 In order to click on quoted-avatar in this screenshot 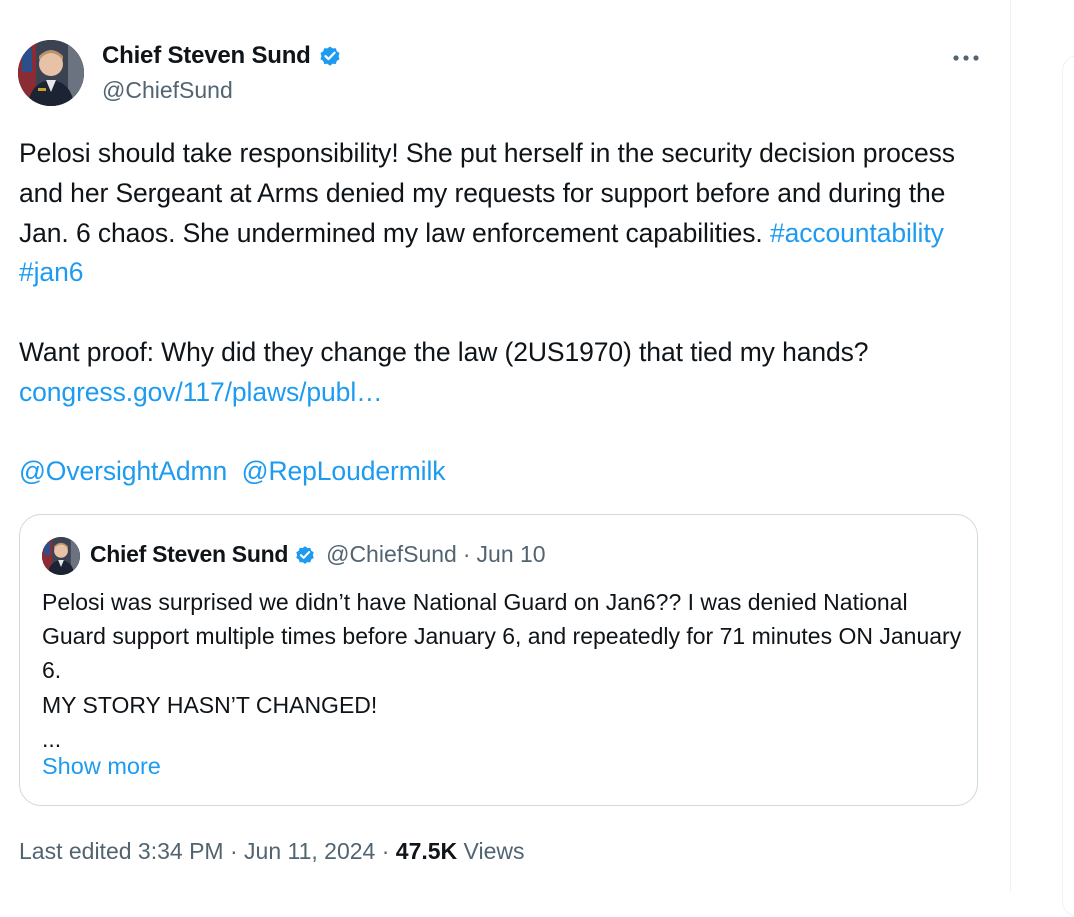, I will do `click(61, 556)`.